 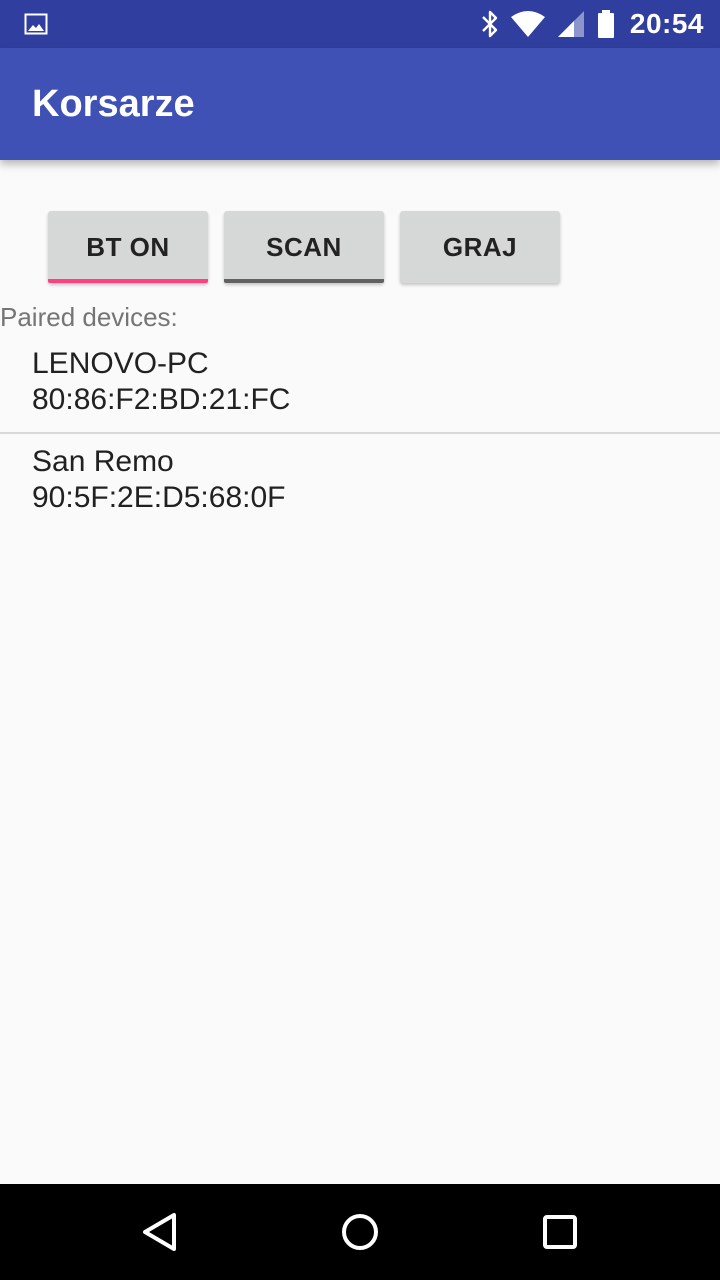 I want to click on graj-button: GRAJ, so click(x=480, y=247).